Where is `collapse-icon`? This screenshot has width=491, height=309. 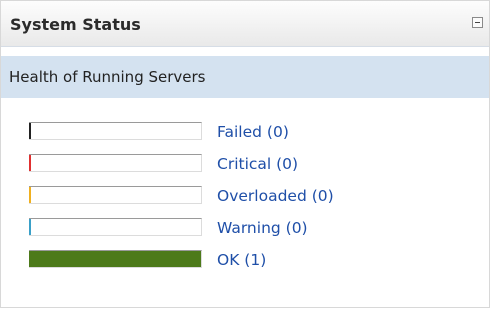 collapse-icon is located at coordinates (477, 22).